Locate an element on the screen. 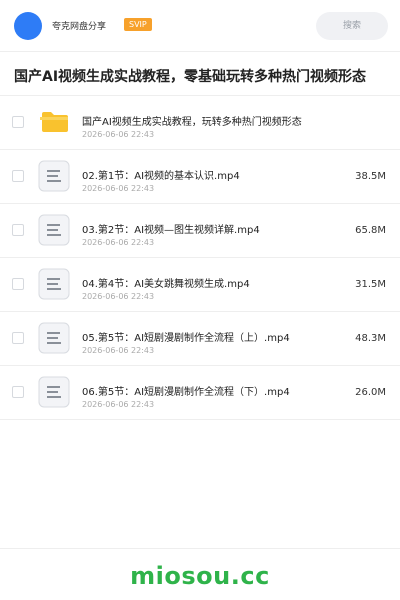 Image resolution: width=400 pixels, height=600 pixels. file-size: 26.0M is located at coordinates (370, 392).